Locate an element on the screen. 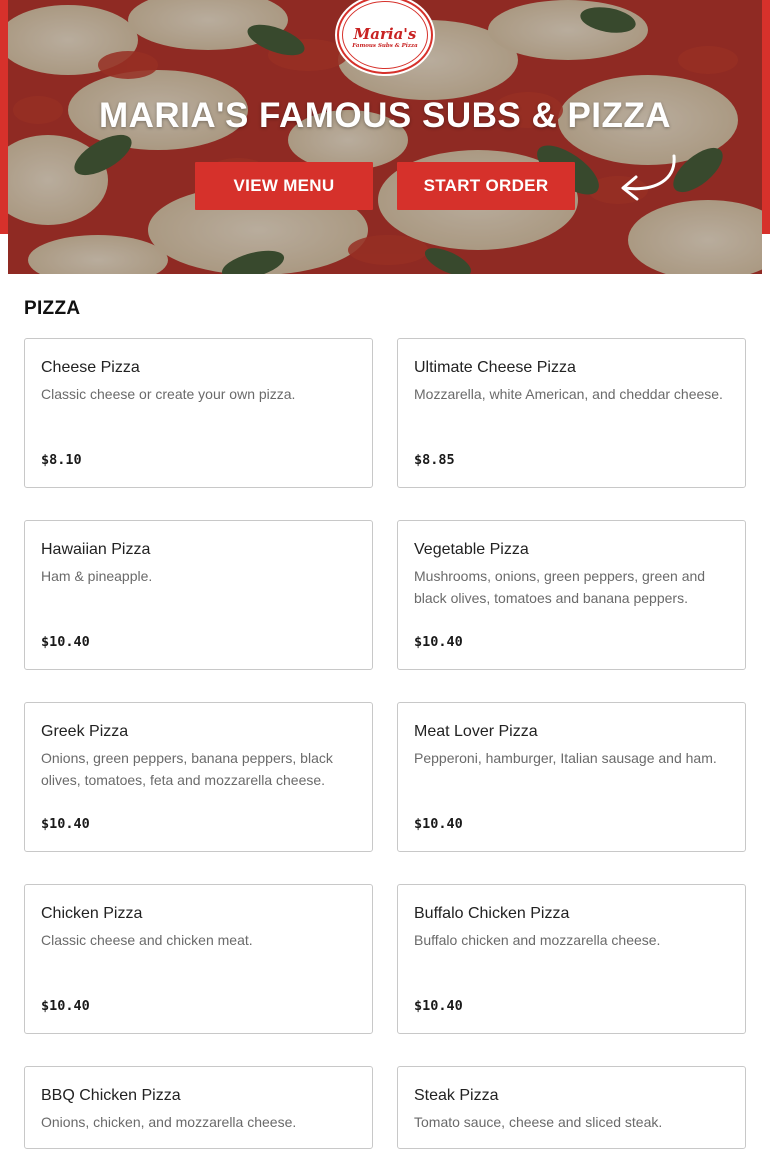  menu-item-name: Meat Lover Pizza is located at coordinates (476, 731).